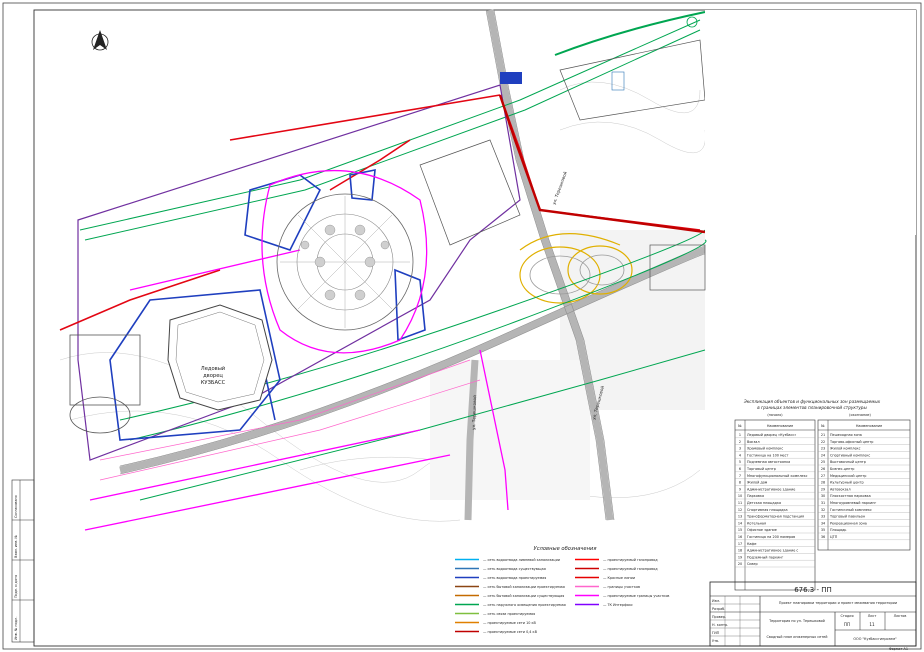  Describe the element at coordinates (618, 605) in the screenshot. I see `legend-item-label: — ТК Интерфакс` at that location.